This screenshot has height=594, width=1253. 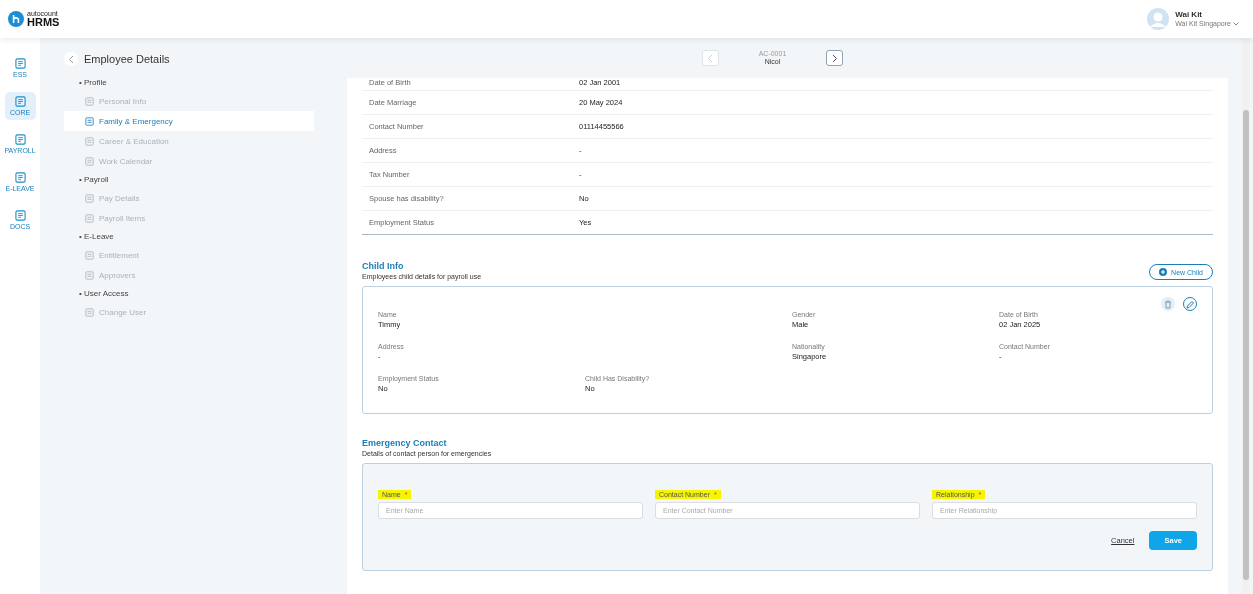 What do you see at coordinates (1189, 15) in the screenshot?
I see `user-name: Wai Kit` at bounding box center [1189, 15].